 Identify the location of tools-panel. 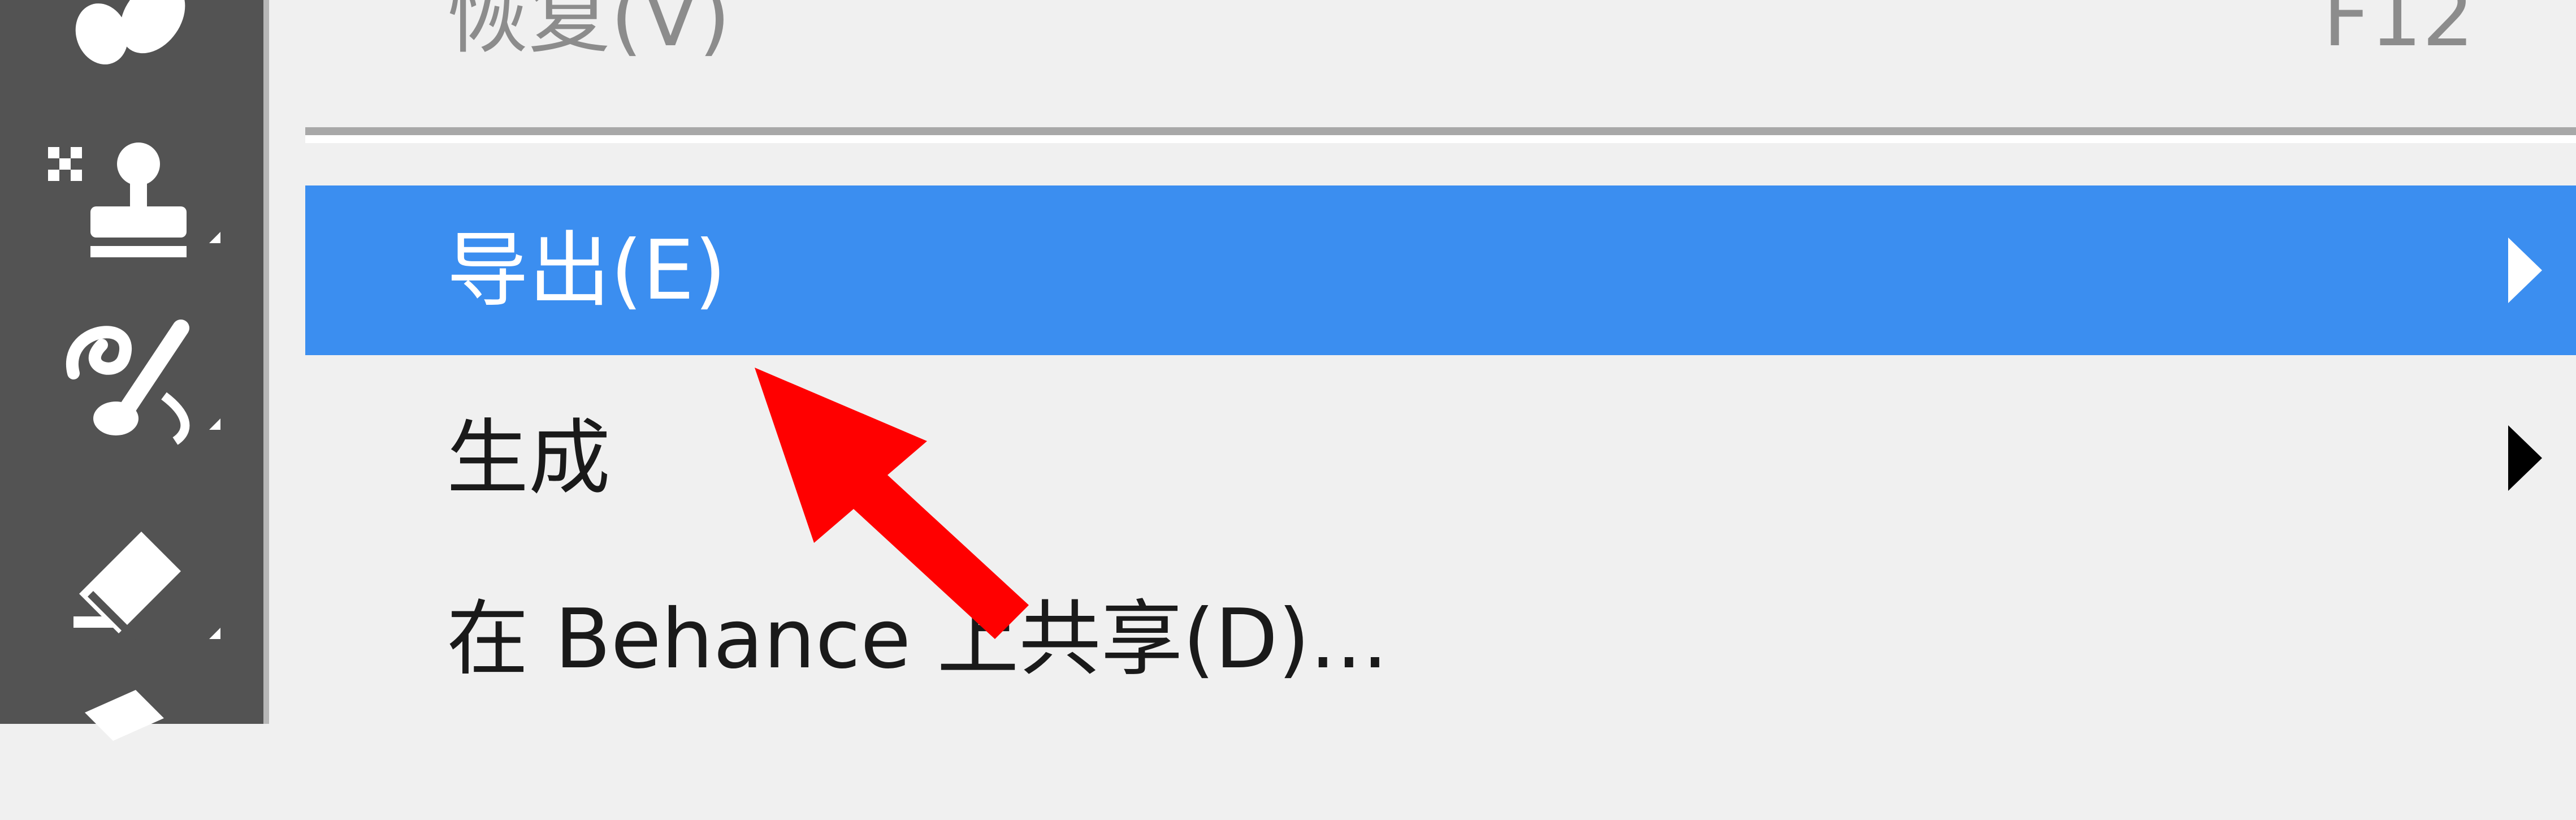
(131, 370).